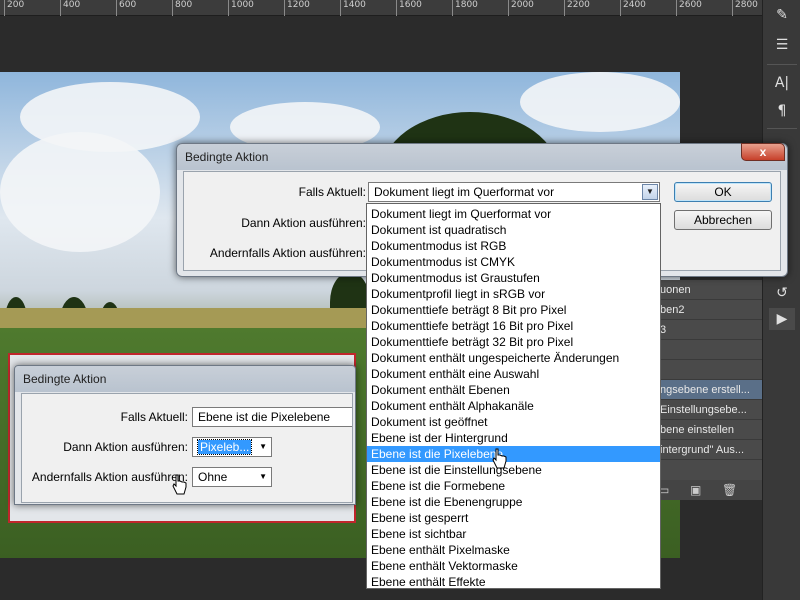 The image size is (800, 600). Describe the element at coordinates (513, 534) in the screenshot. I see `dropdown-option: Ebene ist sichtbar` at that location.